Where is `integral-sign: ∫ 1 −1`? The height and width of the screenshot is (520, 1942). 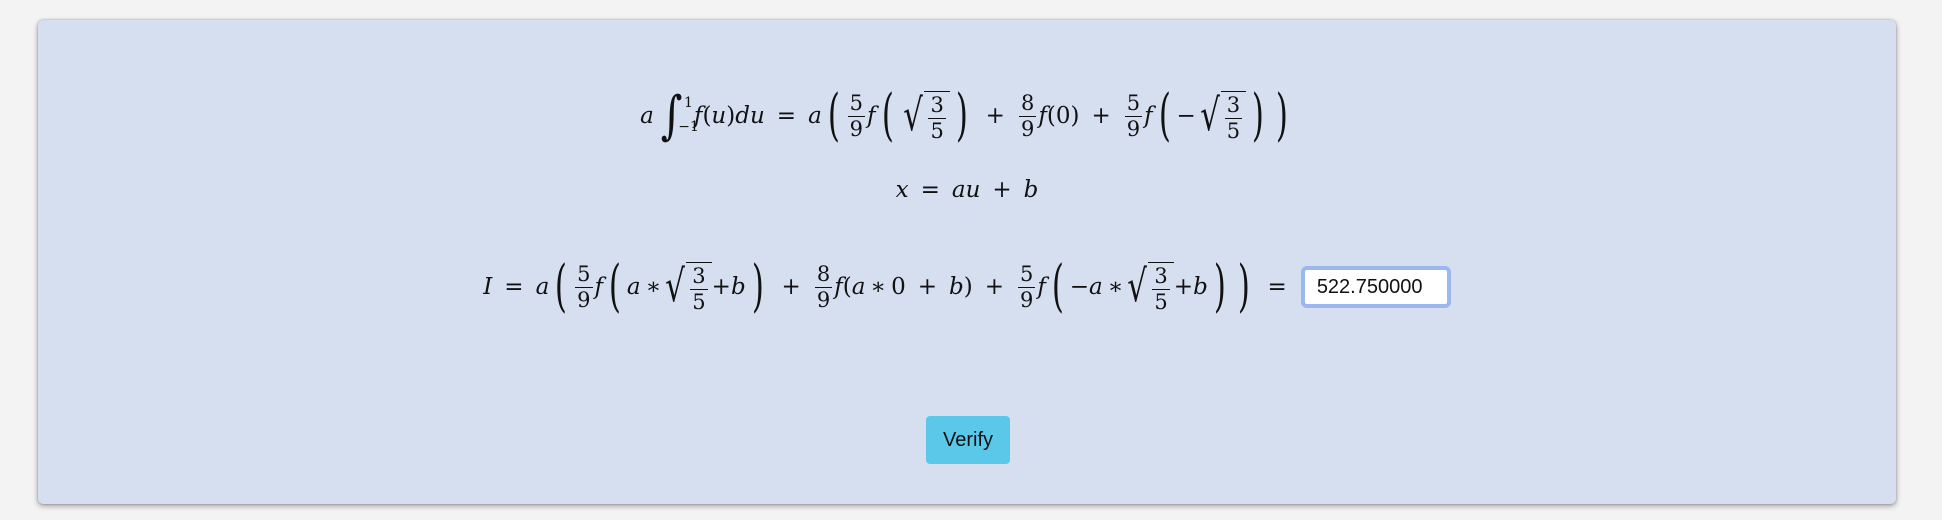
integral-sign: ∫ 1 −1 is located at coordinates (679, 116).